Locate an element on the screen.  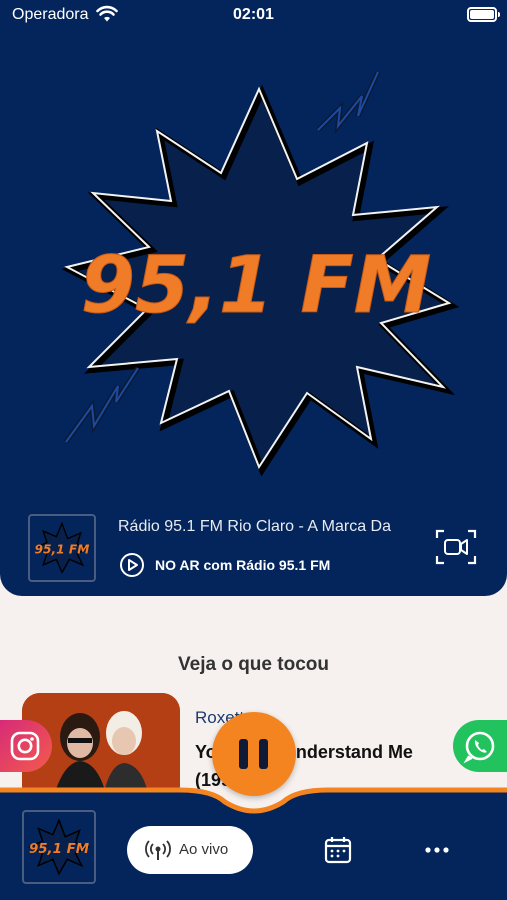
pause-button is located at coordinates (254, 754).